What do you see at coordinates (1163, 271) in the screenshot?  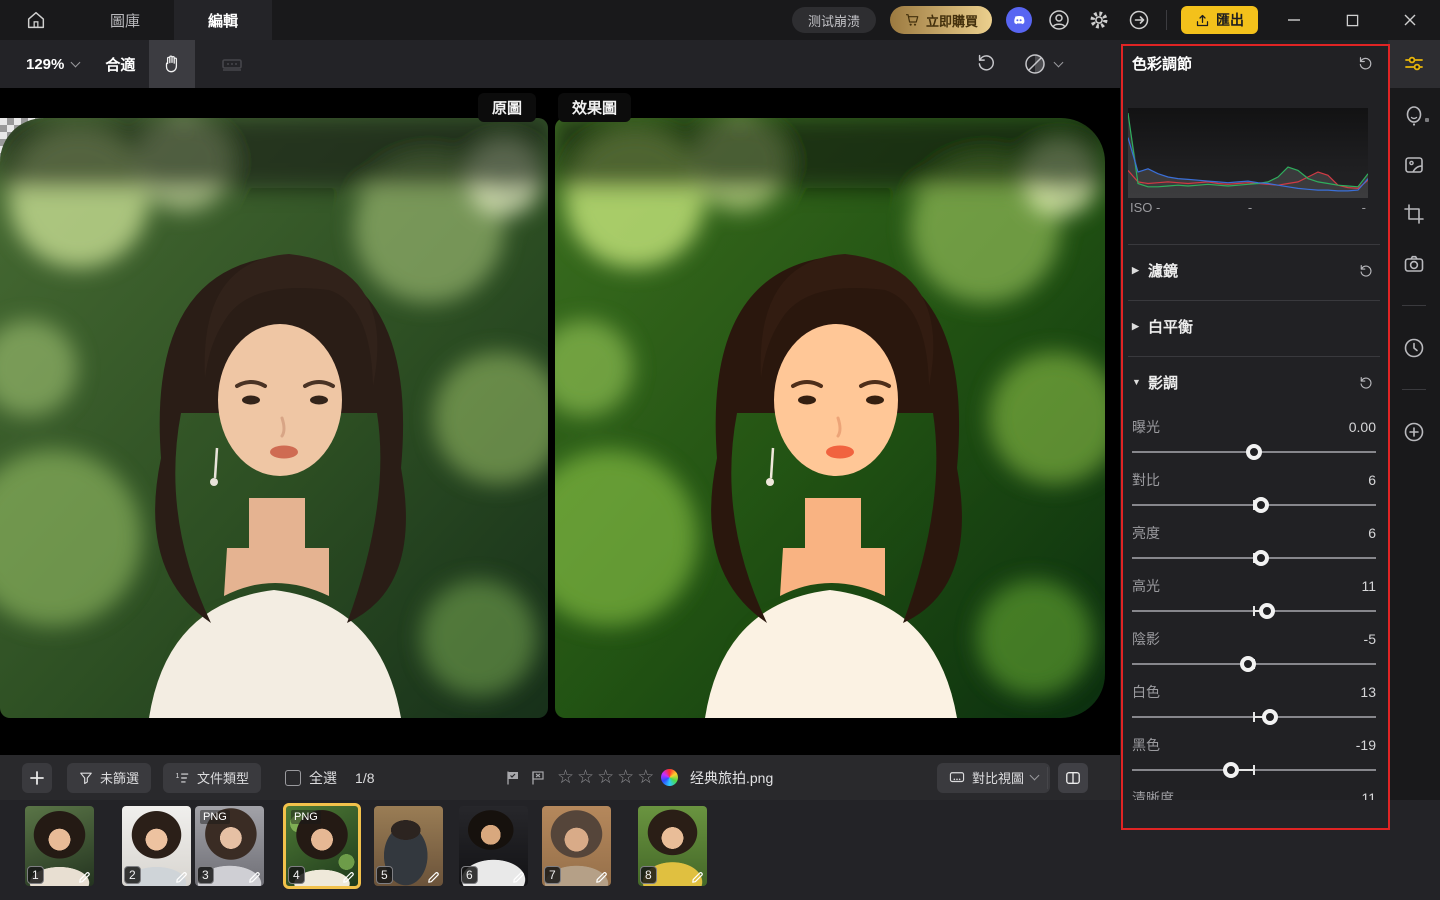 I see `section-filter-label: 濾鏡` at bounding box center [1163, 271].